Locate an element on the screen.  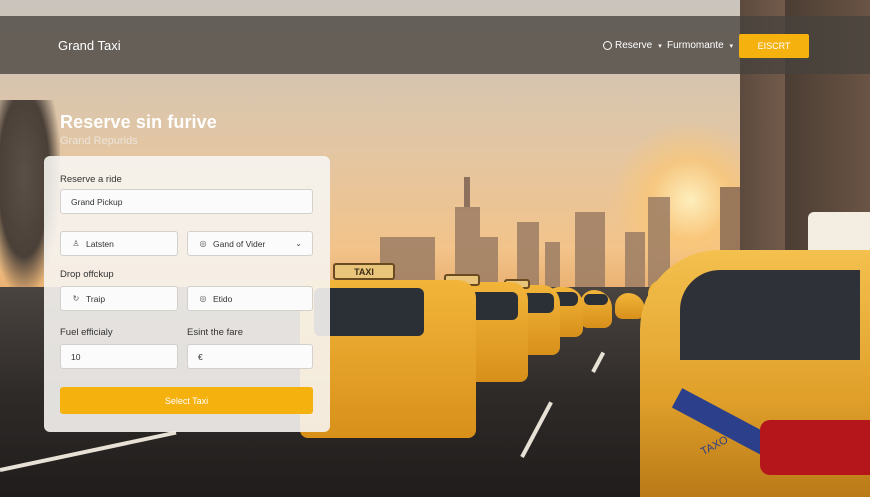
tail-light is located at coordinates (815, 447).